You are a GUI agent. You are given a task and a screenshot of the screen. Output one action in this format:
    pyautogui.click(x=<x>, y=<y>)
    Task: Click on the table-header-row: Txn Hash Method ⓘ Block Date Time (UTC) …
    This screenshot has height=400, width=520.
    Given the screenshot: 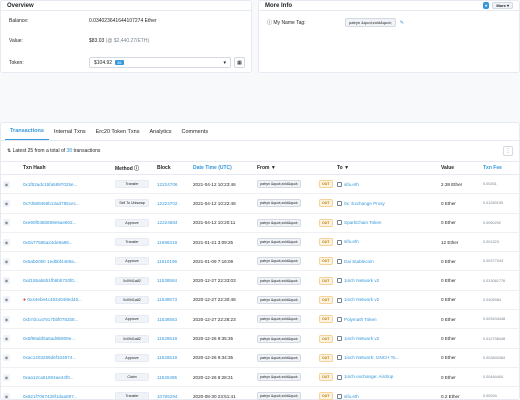 What is the action you would take?
    pyautogui.click(x=260, y=168)
    